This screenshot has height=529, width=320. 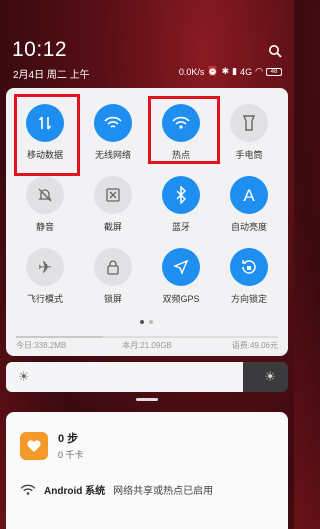 I want to click on tile-auto-brightness: A 自动亮度, so click(x=249, y=204).